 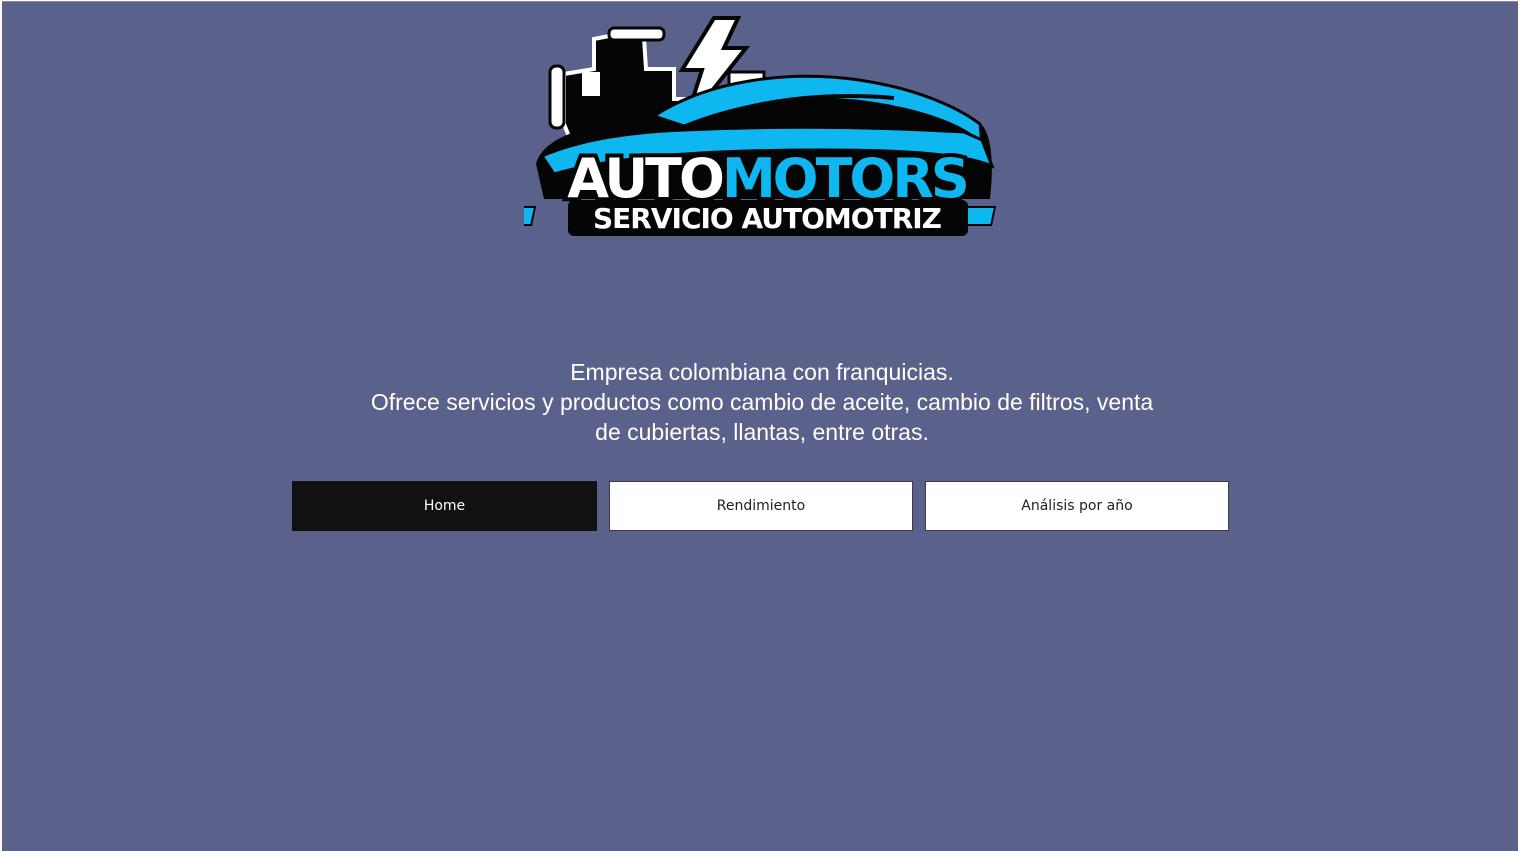 I want to click on nav-button-home-label: Home, so click(x=444, y=506).